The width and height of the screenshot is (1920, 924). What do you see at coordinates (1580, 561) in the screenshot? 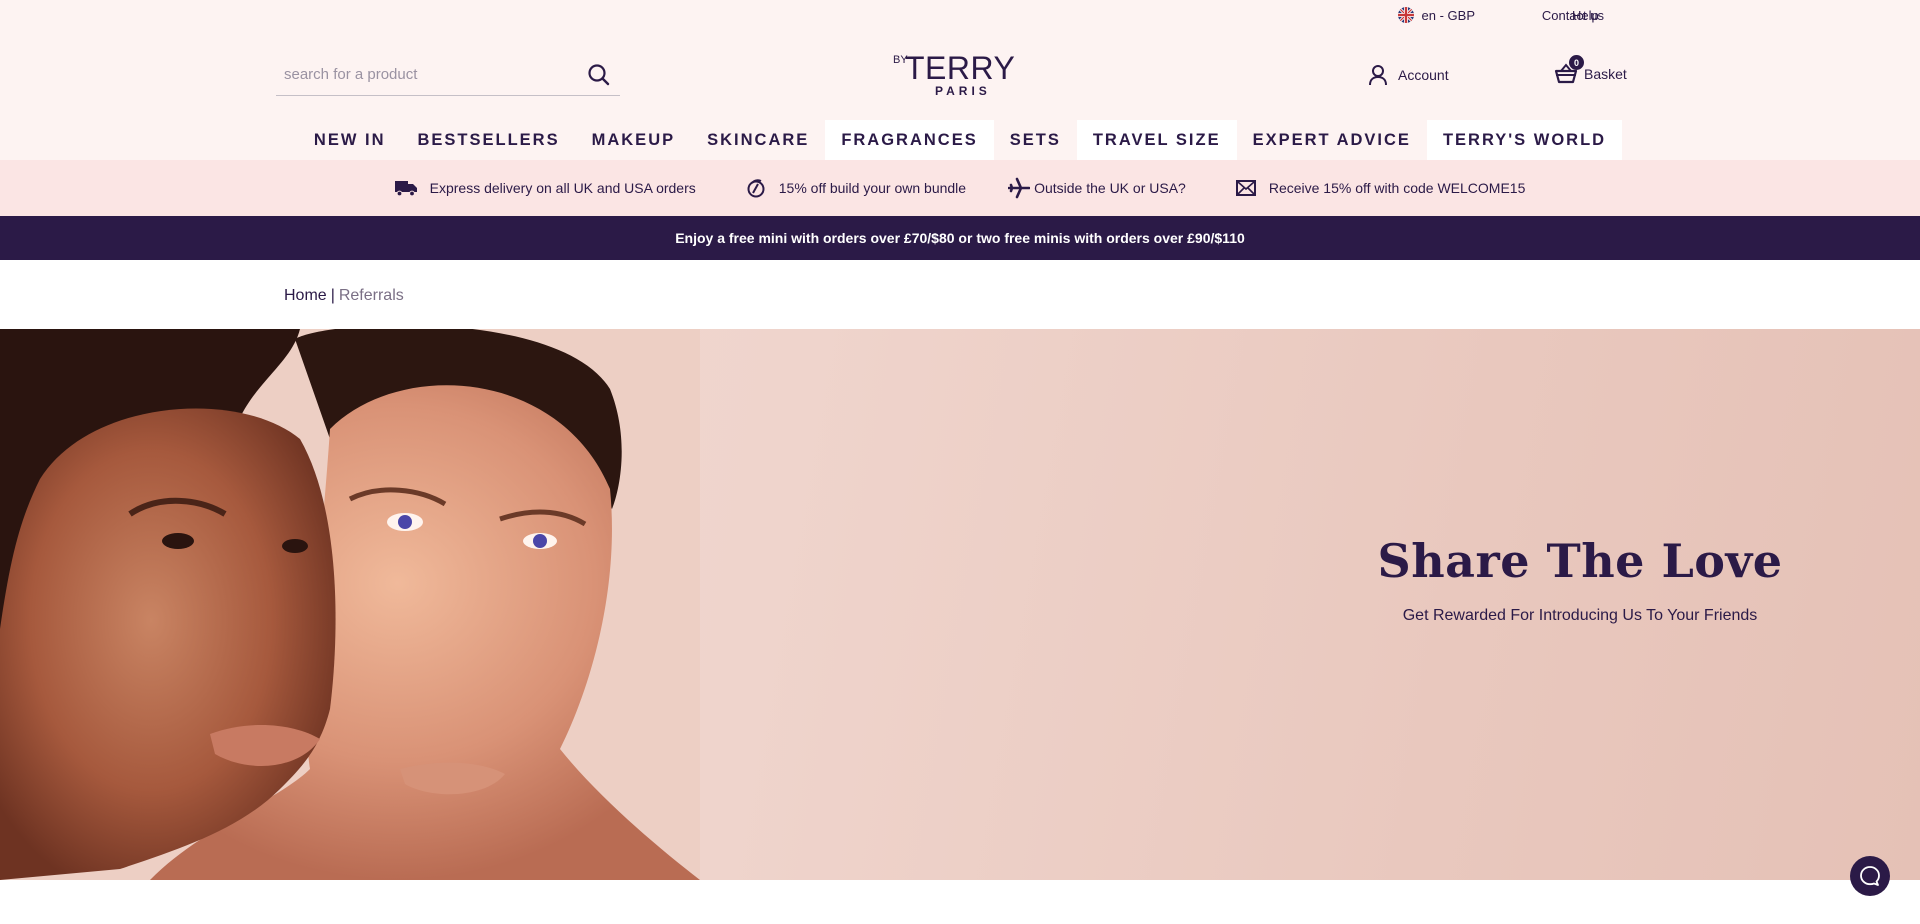
I see `hero-title: Share The Love` at bounding box center [1580, 561].